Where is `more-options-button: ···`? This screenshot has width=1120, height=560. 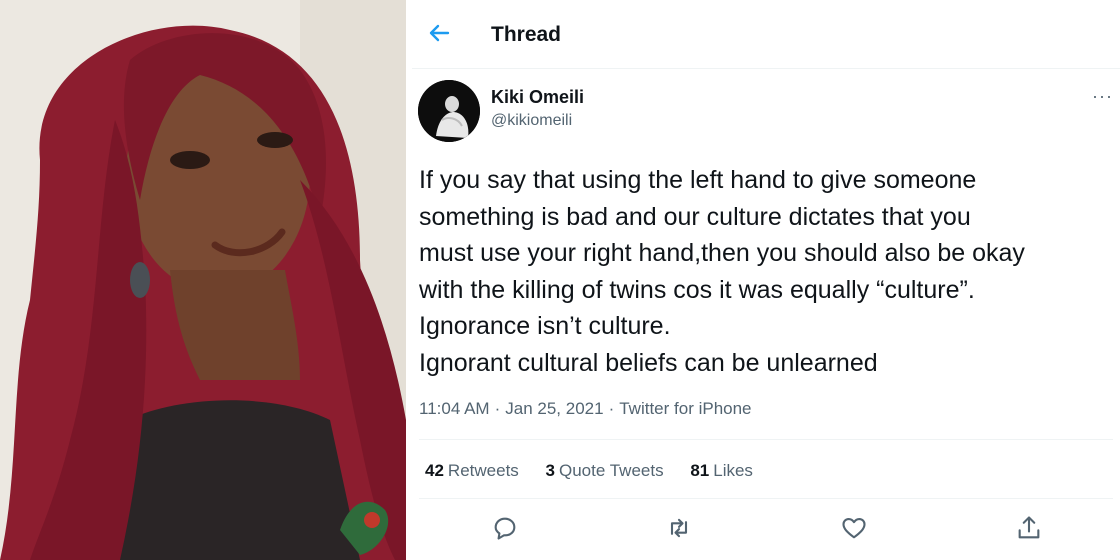
more-options-button: ··· is located at coordinates (1102, 96).